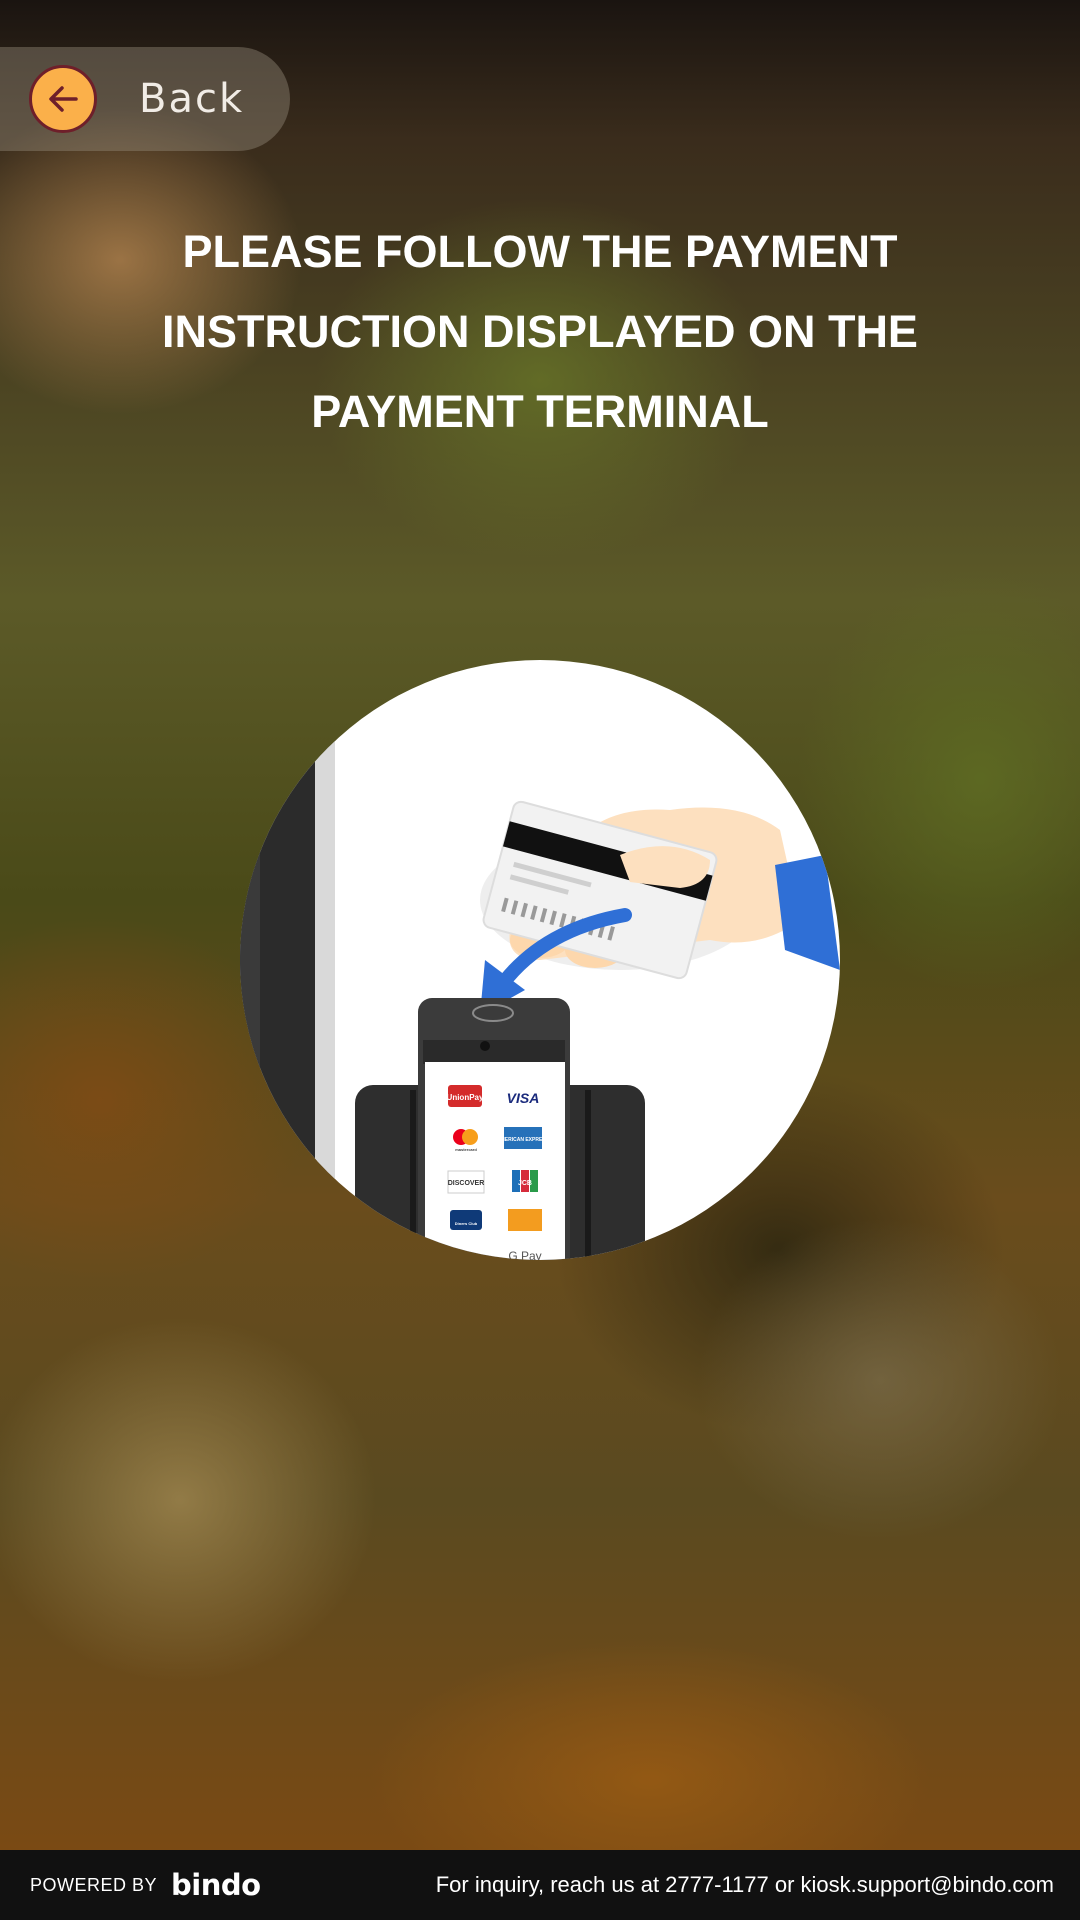  What do you see at coordinates (94, 1884) in the screenshot?
I see `powered-by-label: POWERED BY` at bounding box center [94, 1884].